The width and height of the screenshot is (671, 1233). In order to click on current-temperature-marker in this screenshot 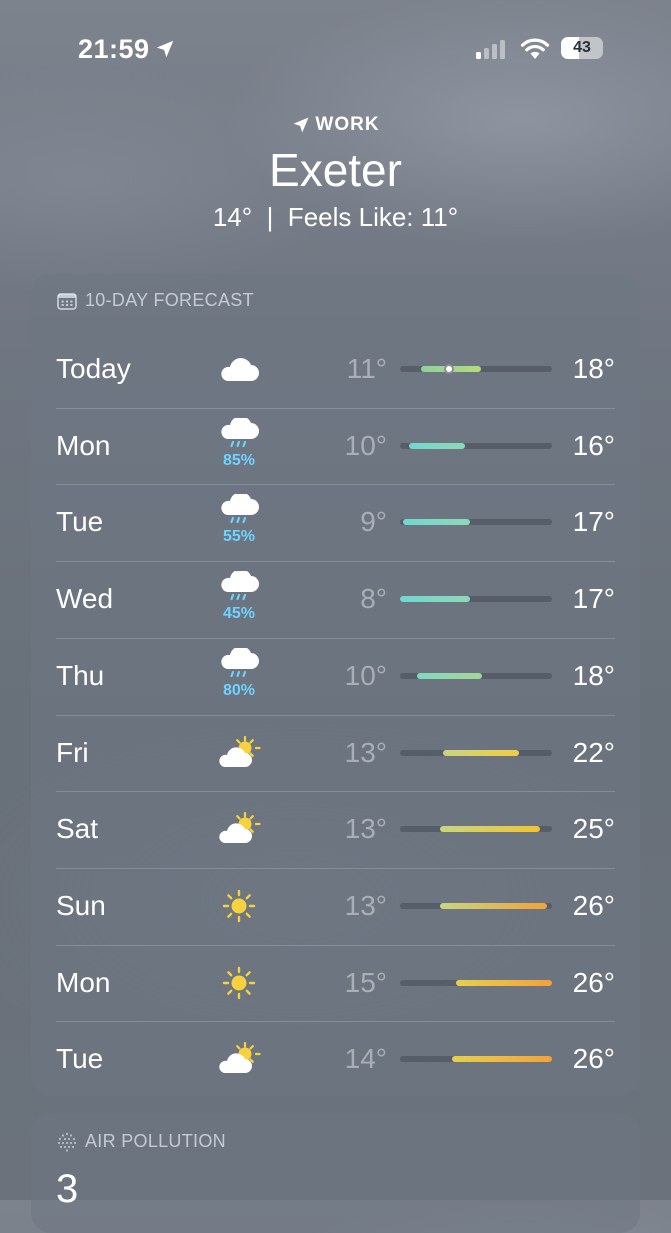, I will do `click(448, 369)`.